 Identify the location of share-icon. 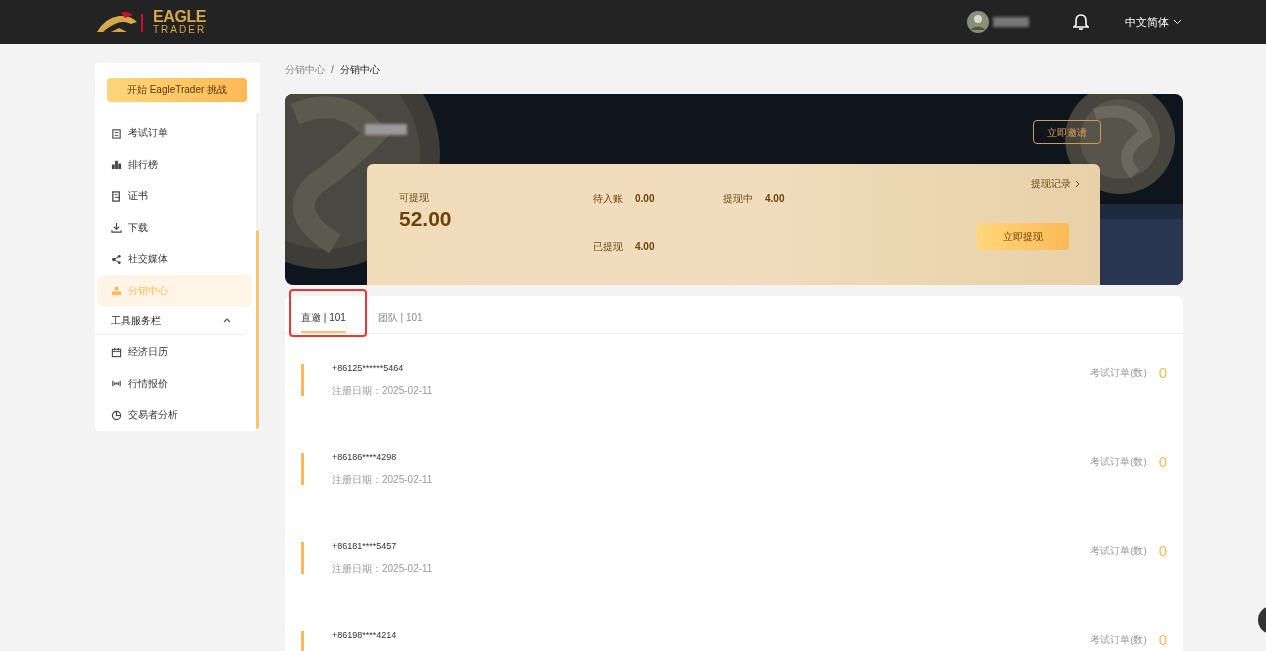
(116, 259).